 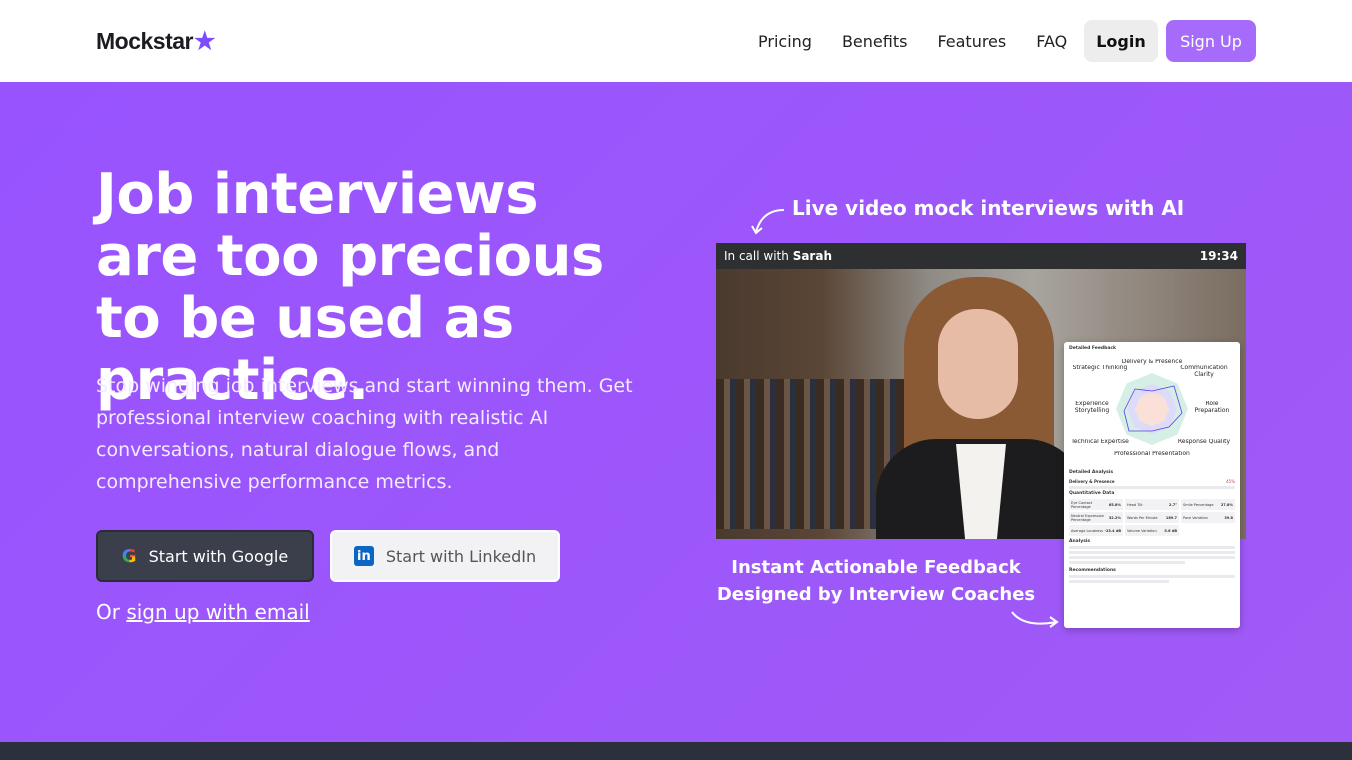 What do you see at coordinates (756, 256) in the screenshot?
I see `call-prefix: In call with` at bounding box center [756, 256].